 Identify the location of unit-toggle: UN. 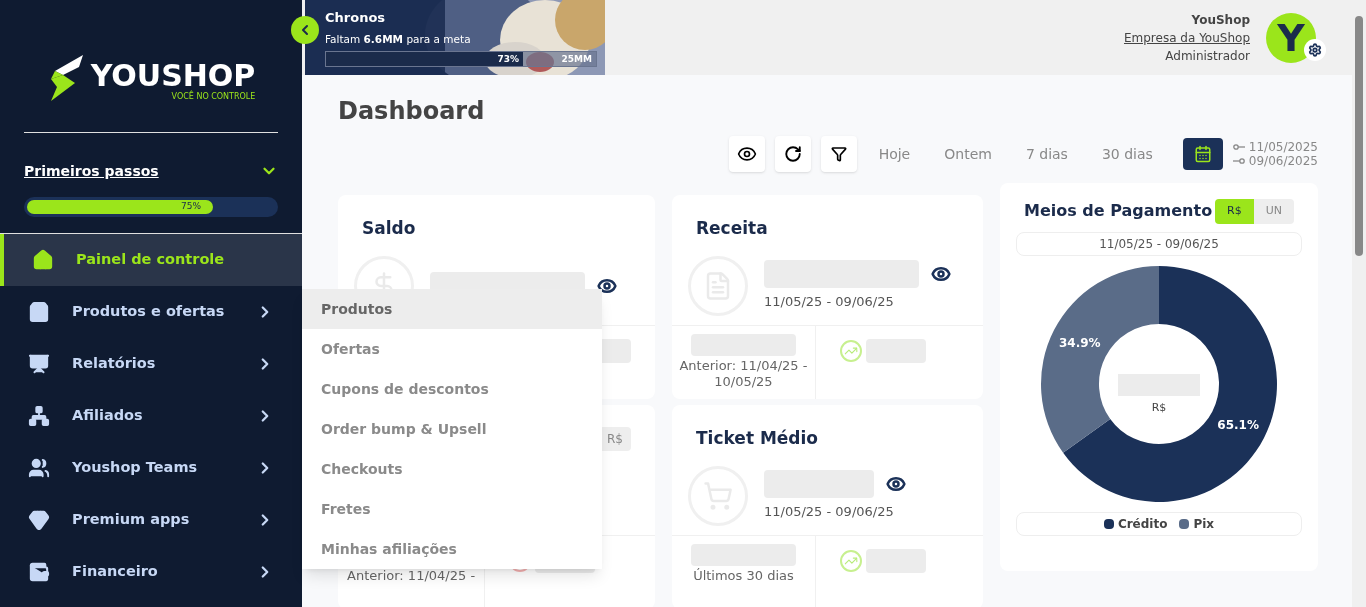
(1273, 211).